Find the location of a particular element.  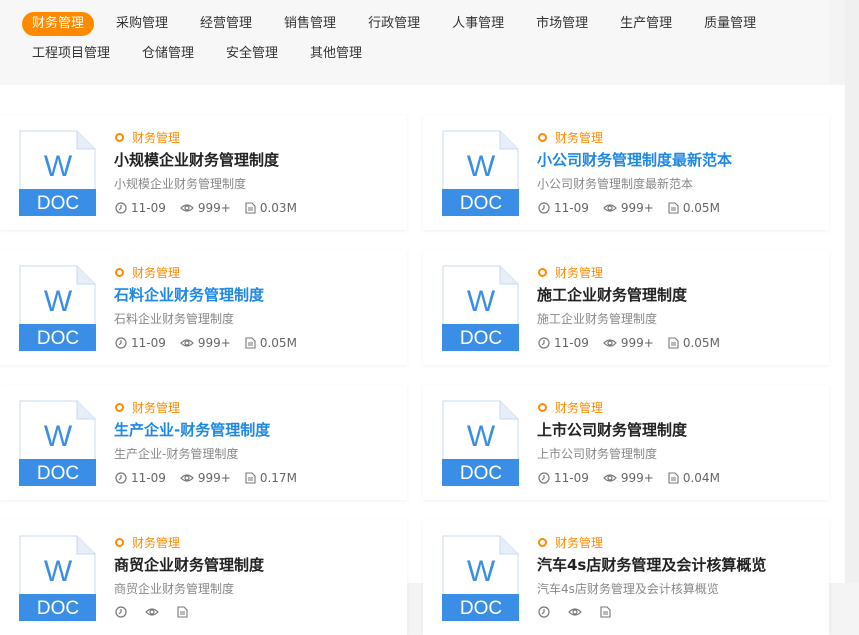

card-title: 生产企业-财务管理制度 is located at coordinates (192, 429).